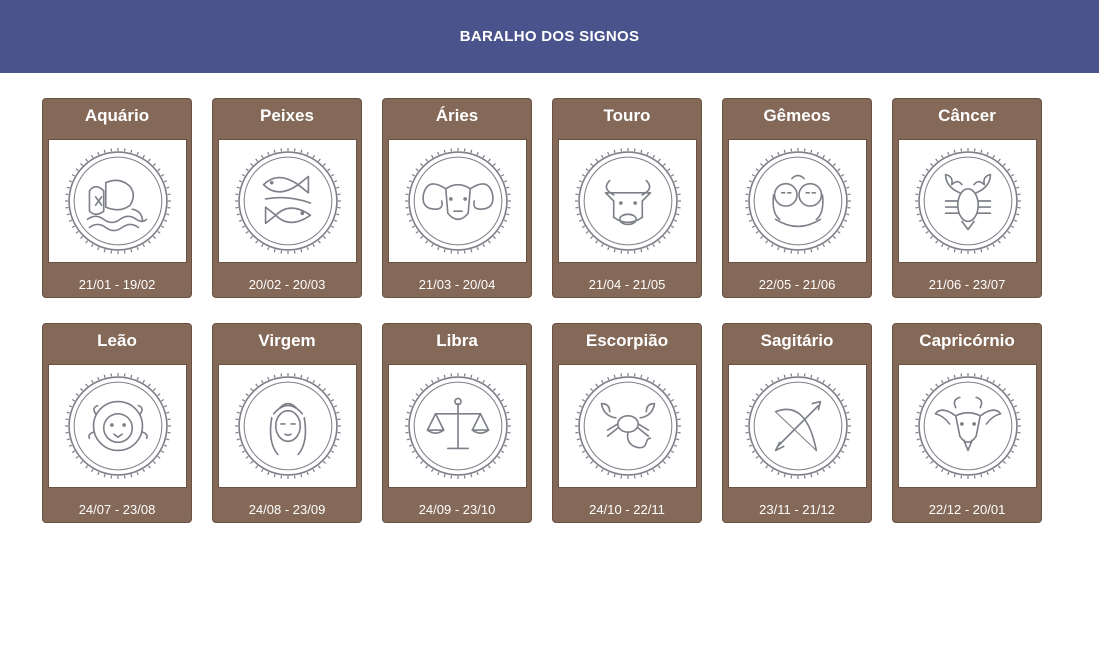  Describe the element at coordinates (797, 201) in the screenshot. I see `gemini-icon` at that location.